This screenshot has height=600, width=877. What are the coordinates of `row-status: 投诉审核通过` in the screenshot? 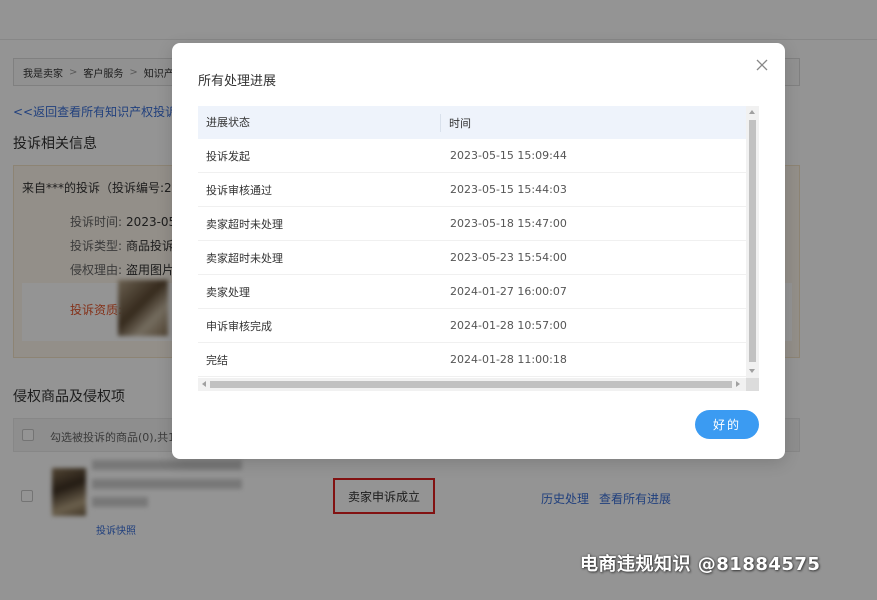 It's located at (239, 190).